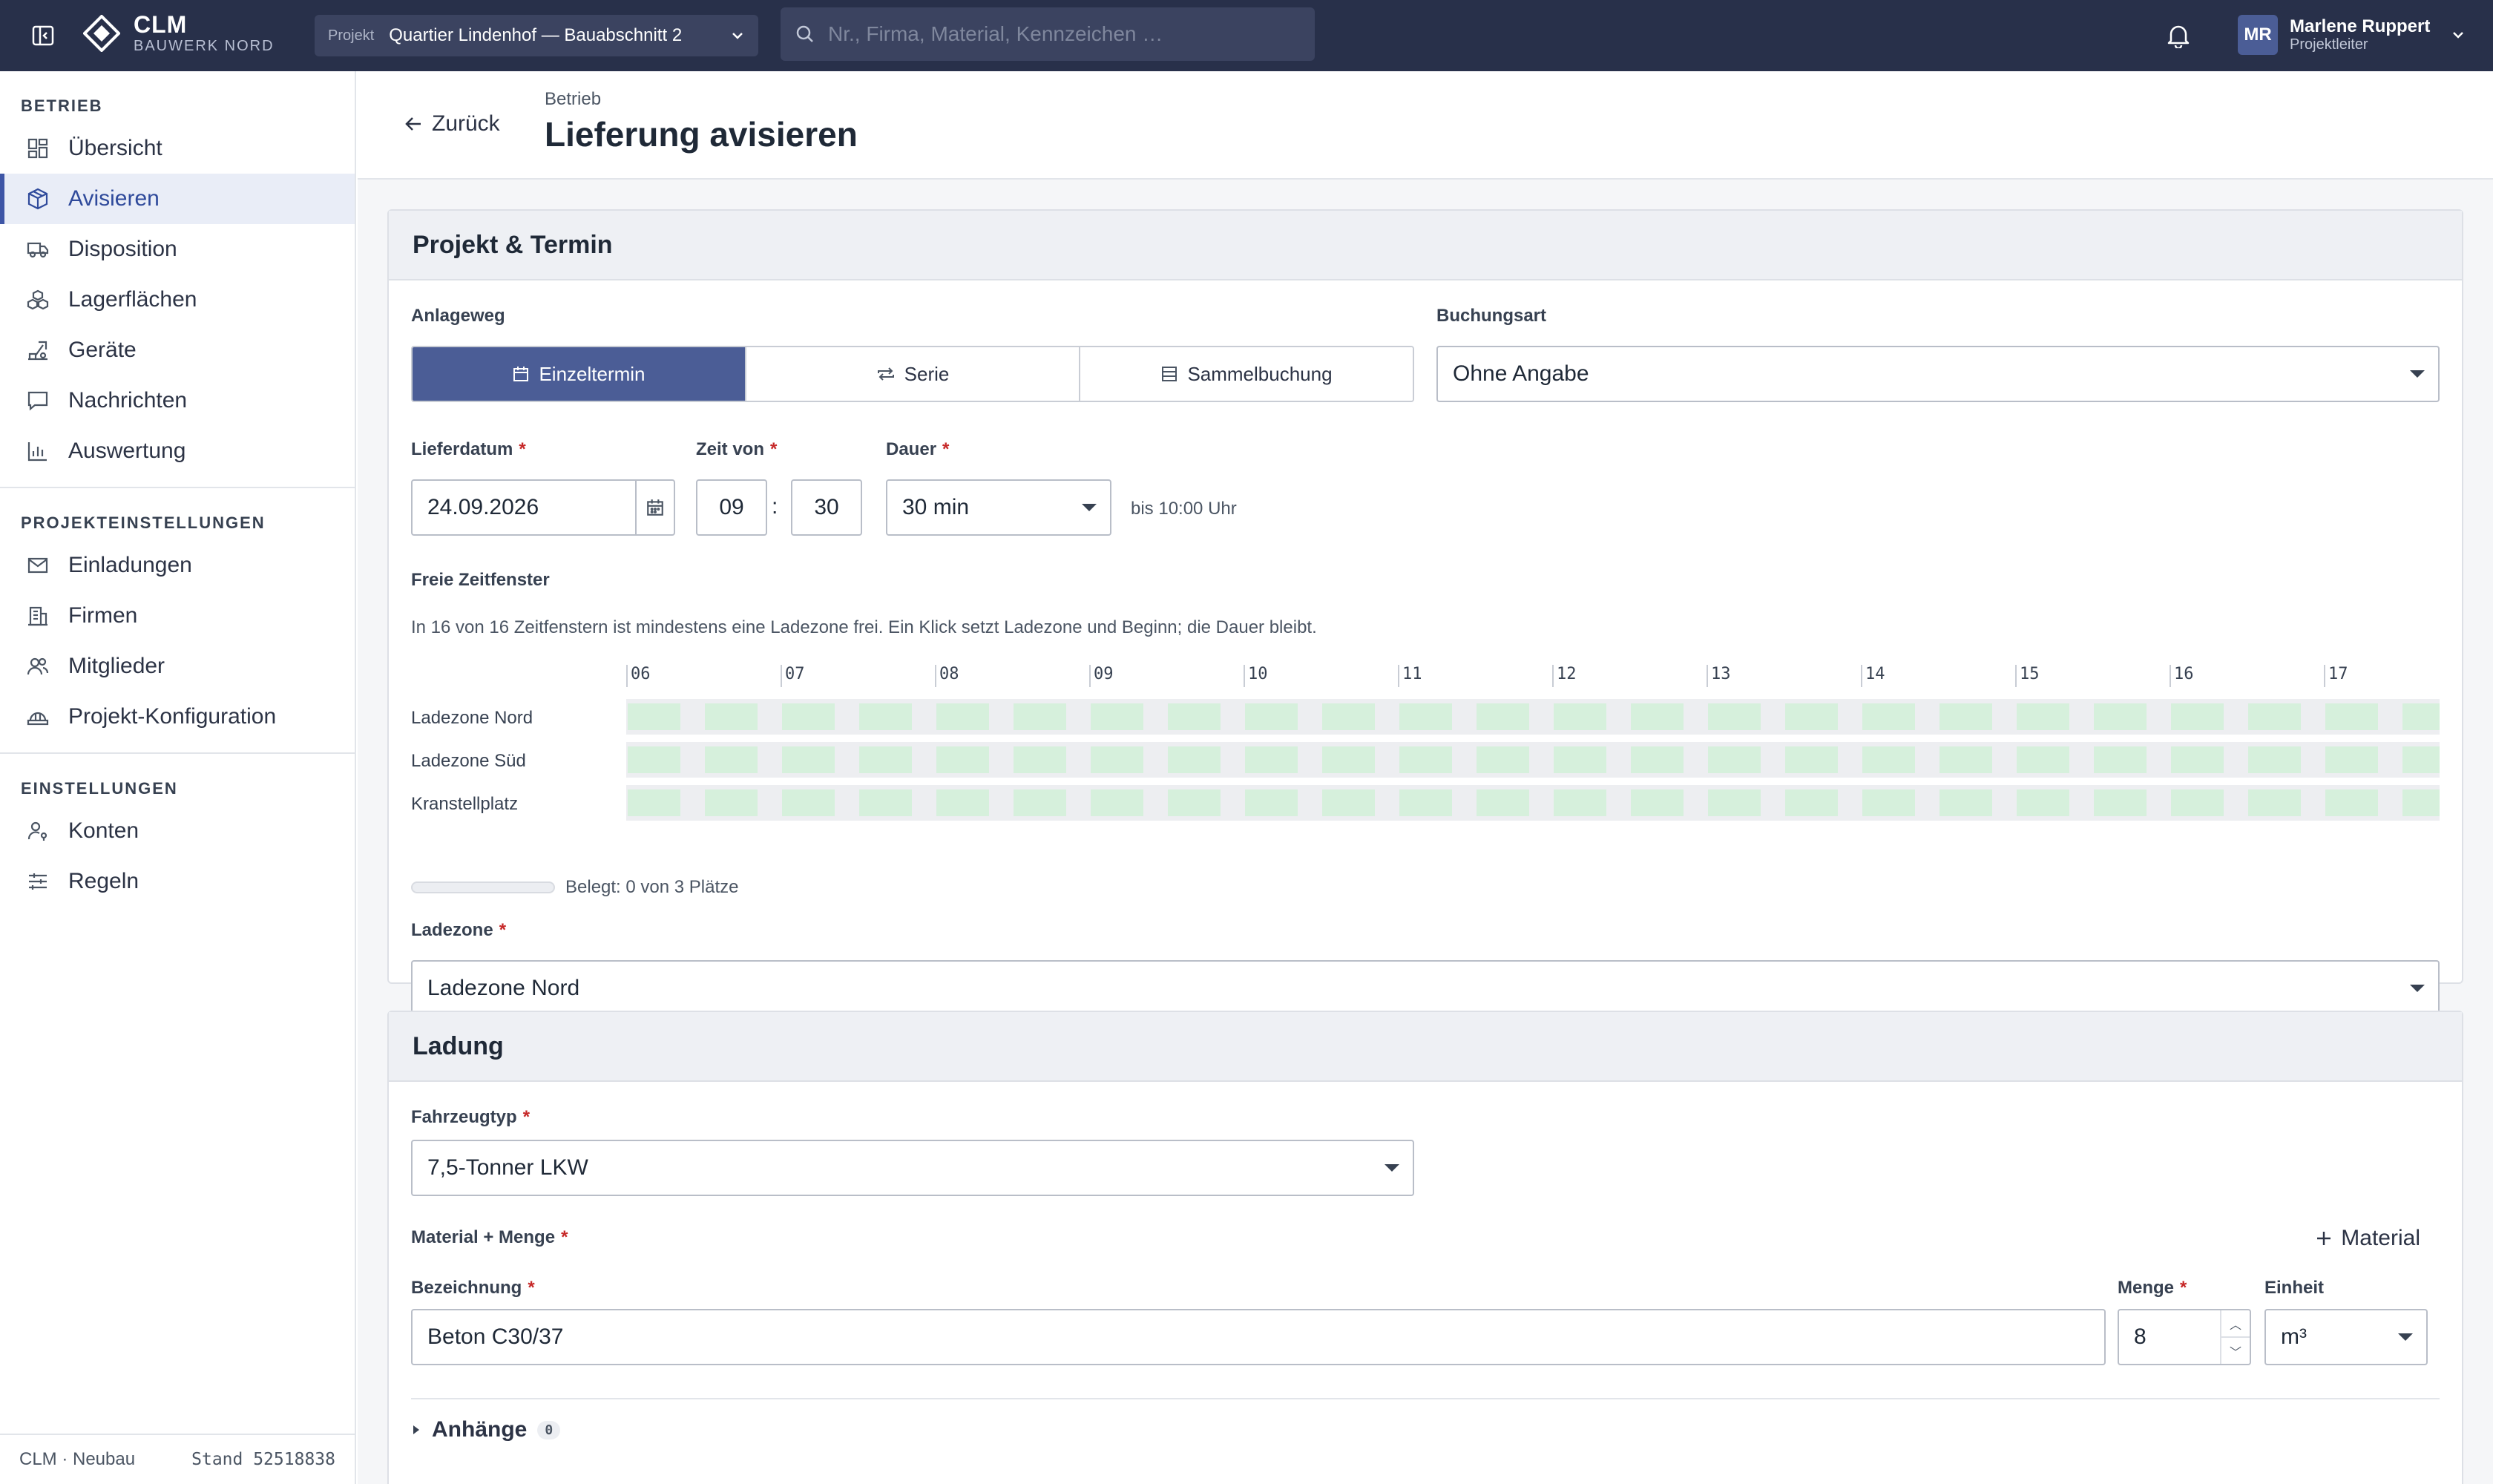  Describe the element at coordinates (913, 374) in the screenshot. I see `segment-serie: Serie` at that location.